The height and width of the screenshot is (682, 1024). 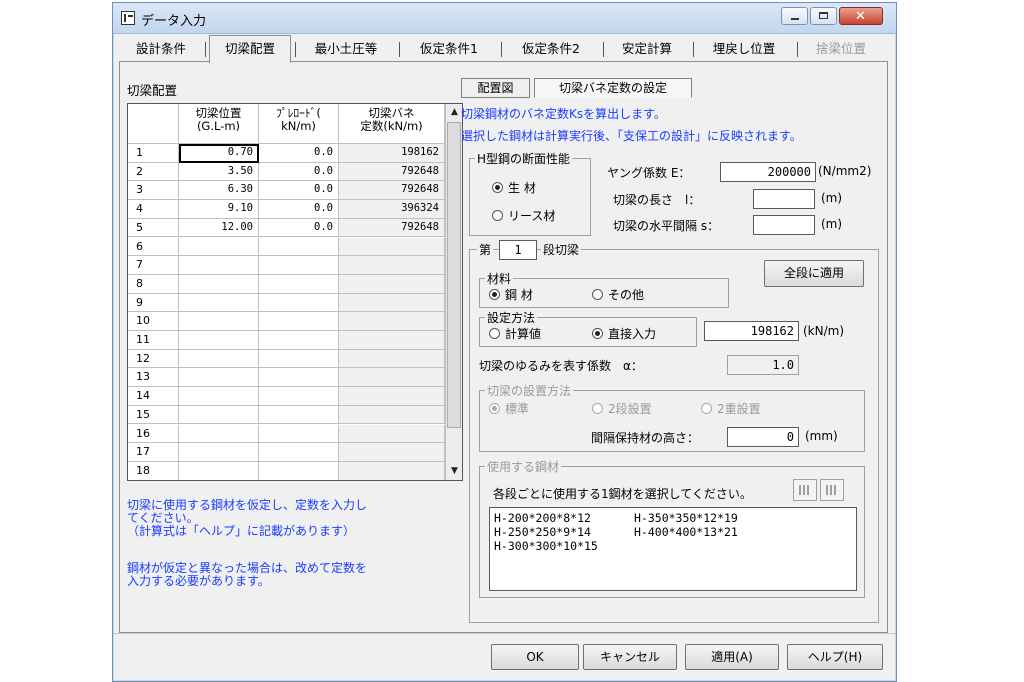 What do you see at coordinates (631, 136) in the screenshot?
I see `description-line-2: 選択した鋼材は計算実行後、「支保工の設計」に反映されます。` at bounding box center [631, 136].